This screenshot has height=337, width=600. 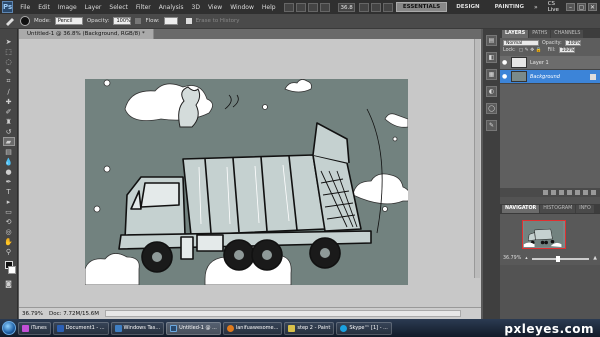 What do you see at coordinates (581, 7) in the screenshot?
I see `maximize-button: ▢` at bounding box center [581, 7].